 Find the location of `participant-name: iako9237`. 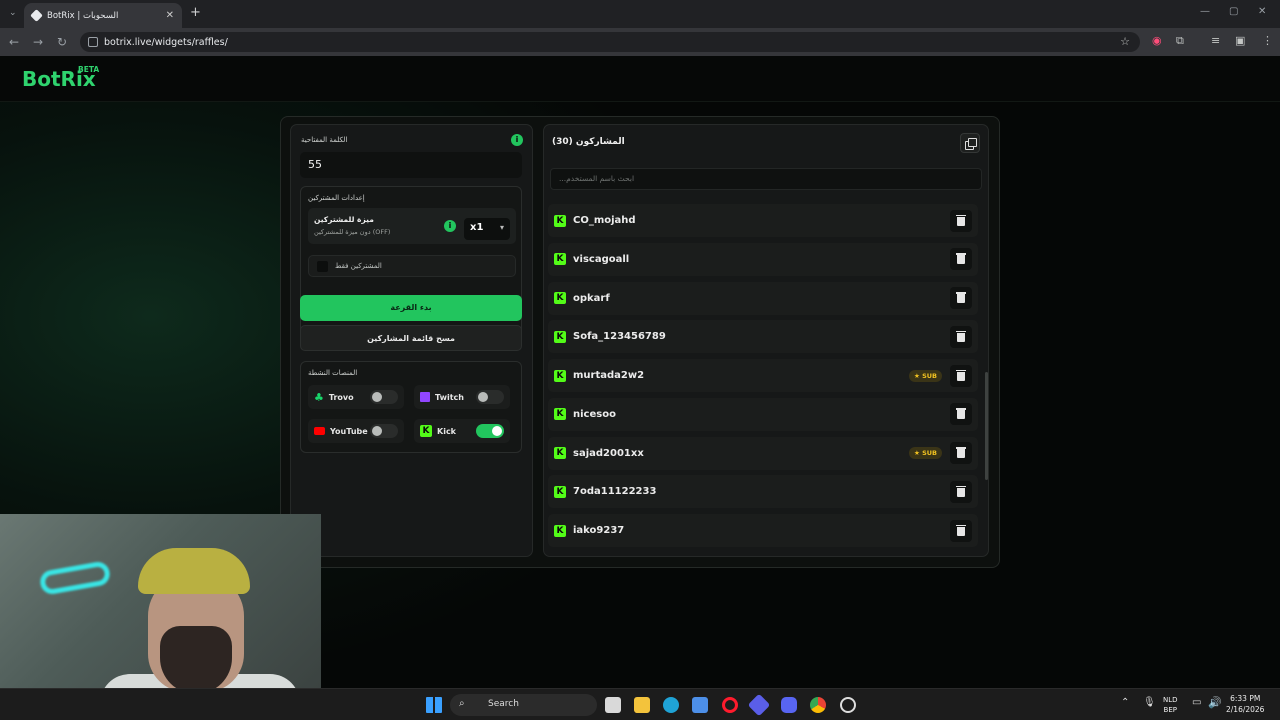

participant-name: iako9237 is located at coordinates (599, 530).